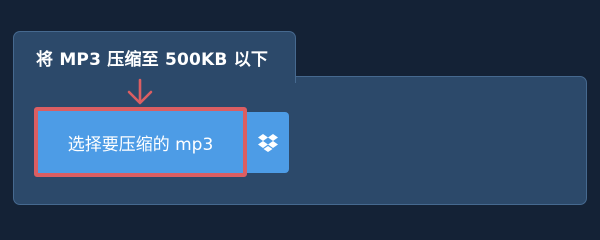 This screenshot has height=240, width=600. I want to click on choose-mp3-button: 选择要压缩的 mp3, so click(140, 142).